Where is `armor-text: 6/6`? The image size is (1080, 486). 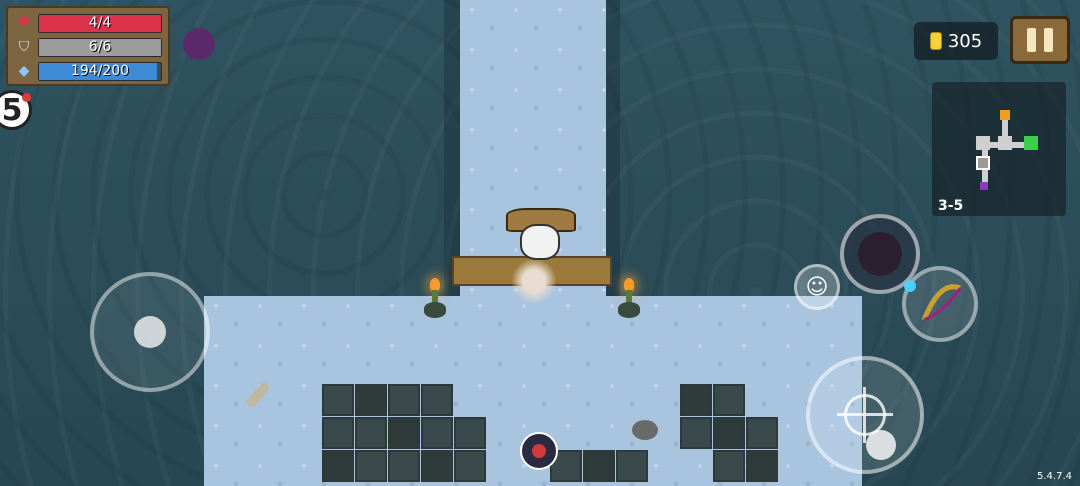 armor-text: 6/6 is located at coordinates (100, 46).